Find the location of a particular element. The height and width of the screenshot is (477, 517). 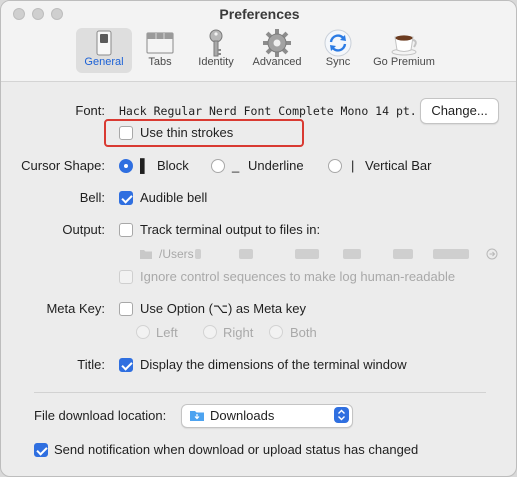

tab-general-label: General is located at coordinates (104, 62).